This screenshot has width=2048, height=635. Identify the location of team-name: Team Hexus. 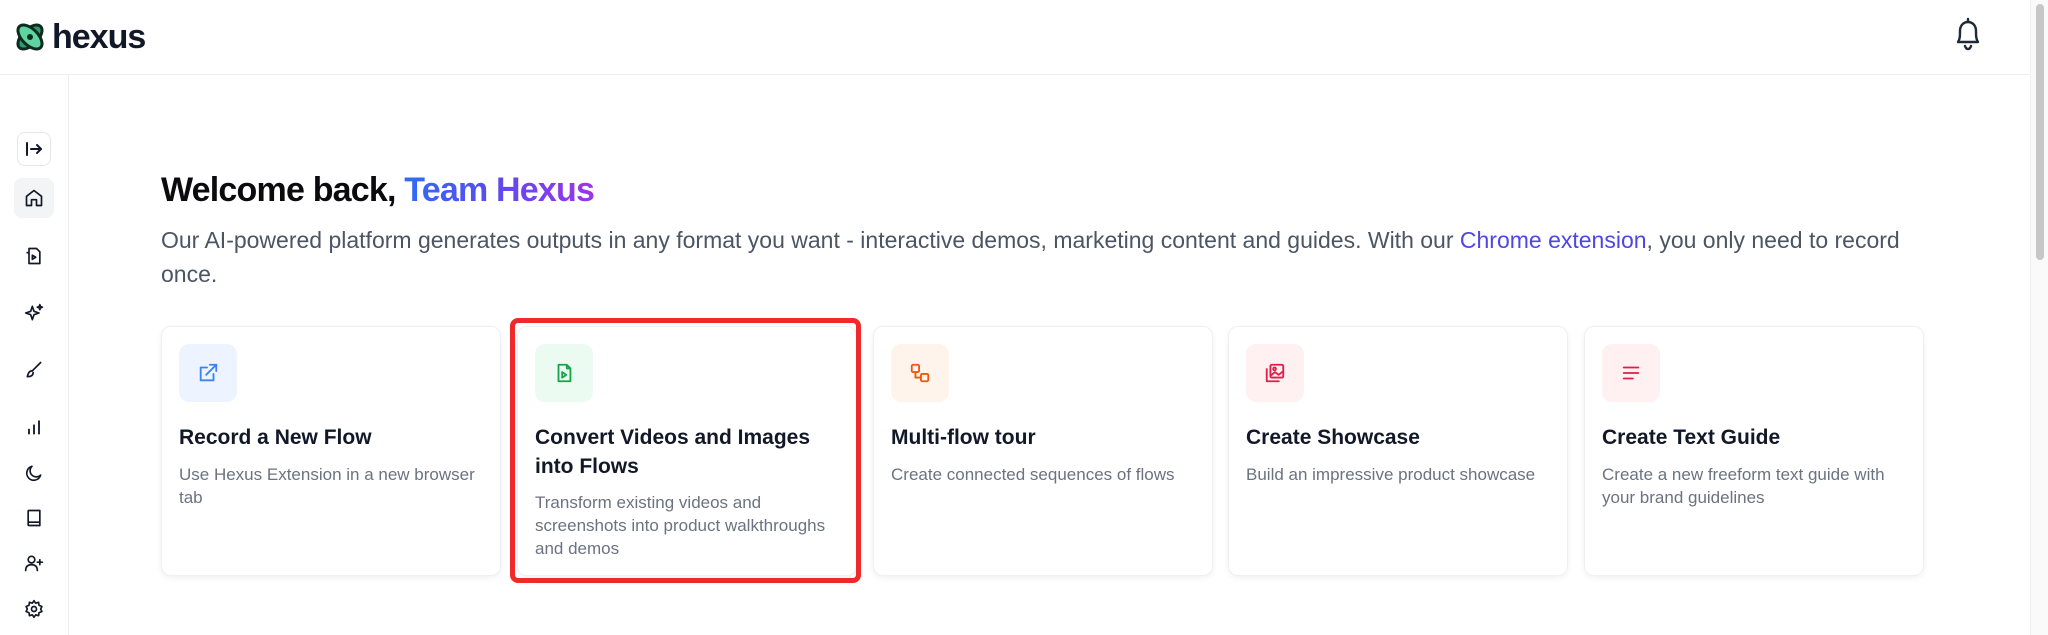
(499, 190).